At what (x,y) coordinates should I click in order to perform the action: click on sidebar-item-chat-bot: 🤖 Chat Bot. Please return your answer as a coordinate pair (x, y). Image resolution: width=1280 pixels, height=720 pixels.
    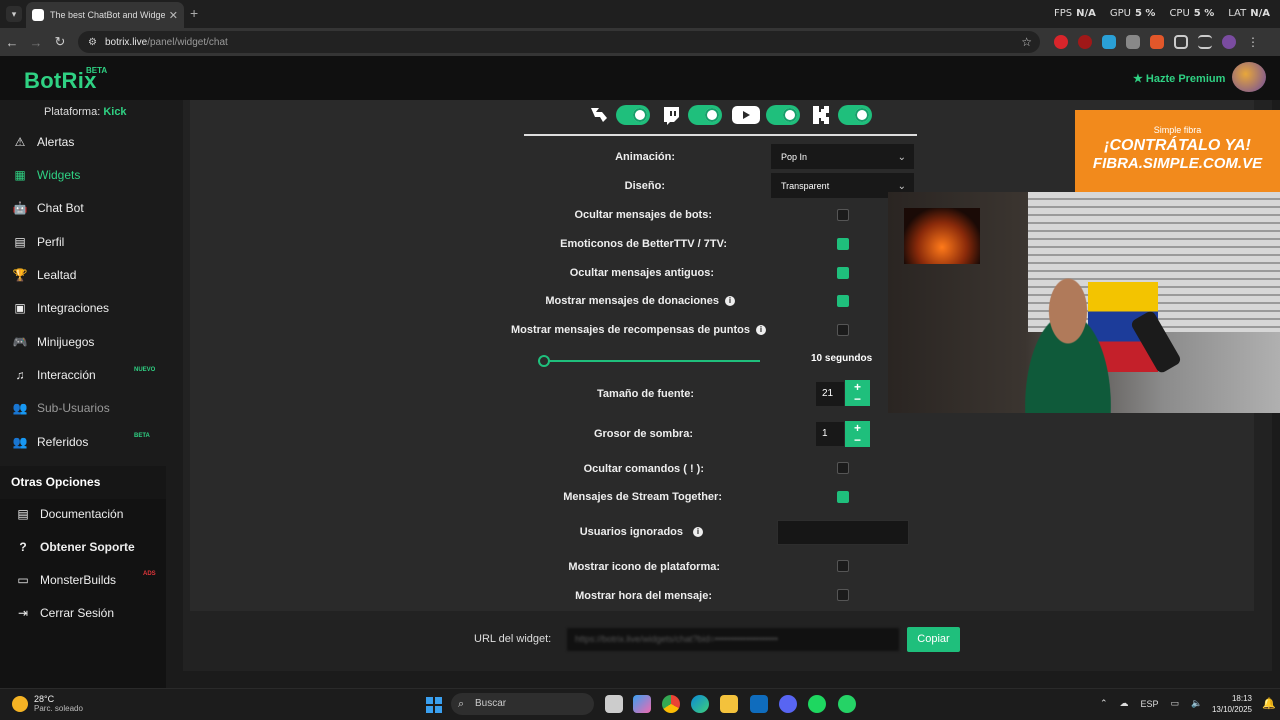
    Looking at the image, I should click on (83, 208).